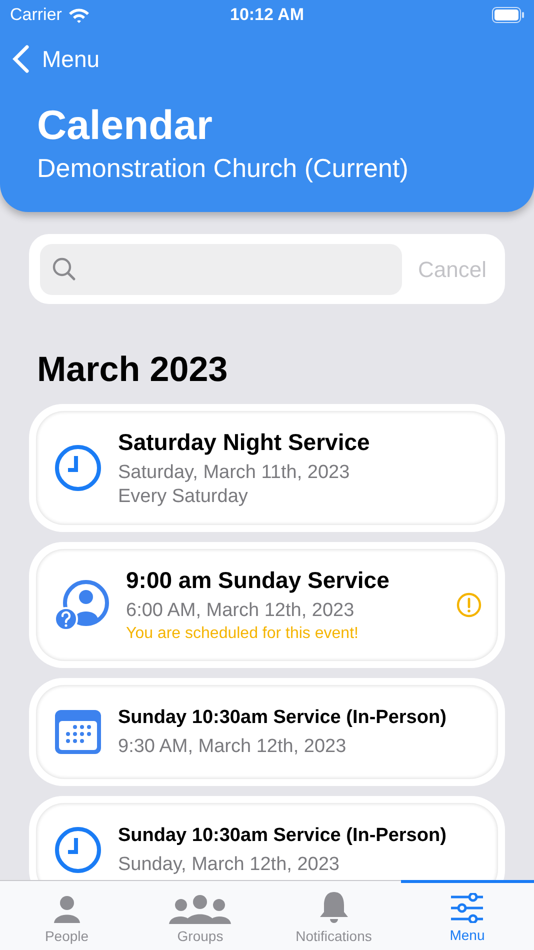 The width and height of the screenshot is (534, 950). I want to click on event-card: Saturday Night Service Saturday, March 11th, 2023 Every Saturday, so click(267, 468).